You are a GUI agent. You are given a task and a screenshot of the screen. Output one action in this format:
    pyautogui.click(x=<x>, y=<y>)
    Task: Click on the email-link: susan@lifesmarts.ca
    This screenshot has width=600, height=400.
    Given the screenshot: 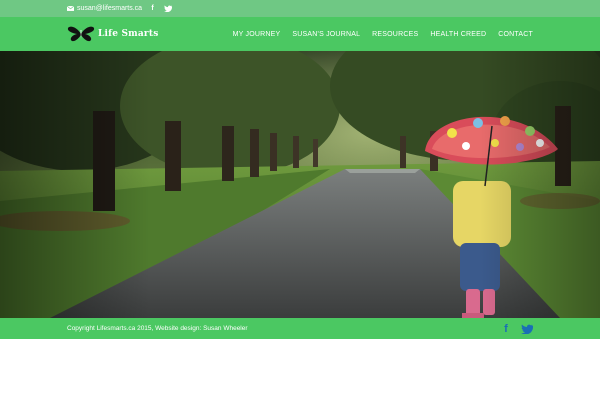 What is the action you would take?
    pyautogui.click(x=104, y=8)
    